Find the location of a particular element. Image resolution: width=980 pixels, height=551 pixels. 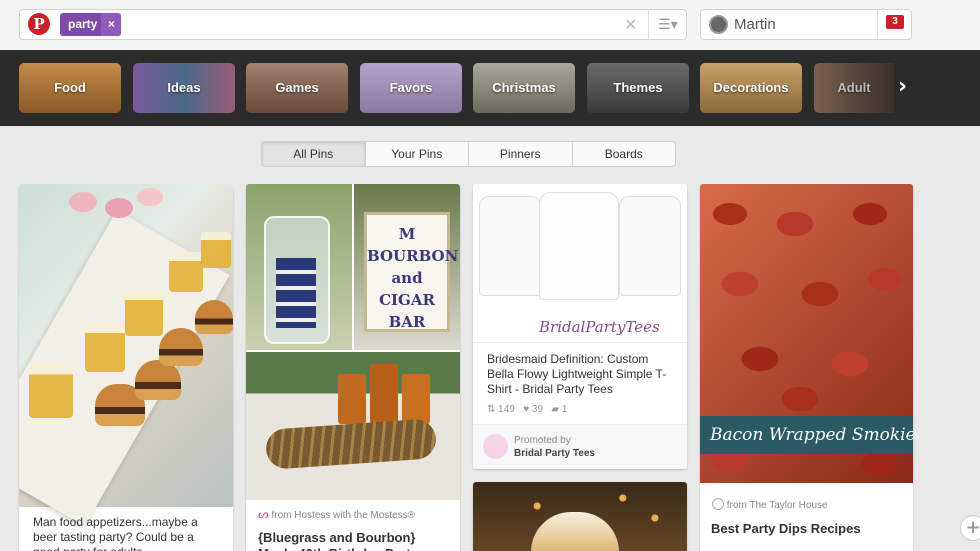

username: Martin is located at coordinates (755, 24).